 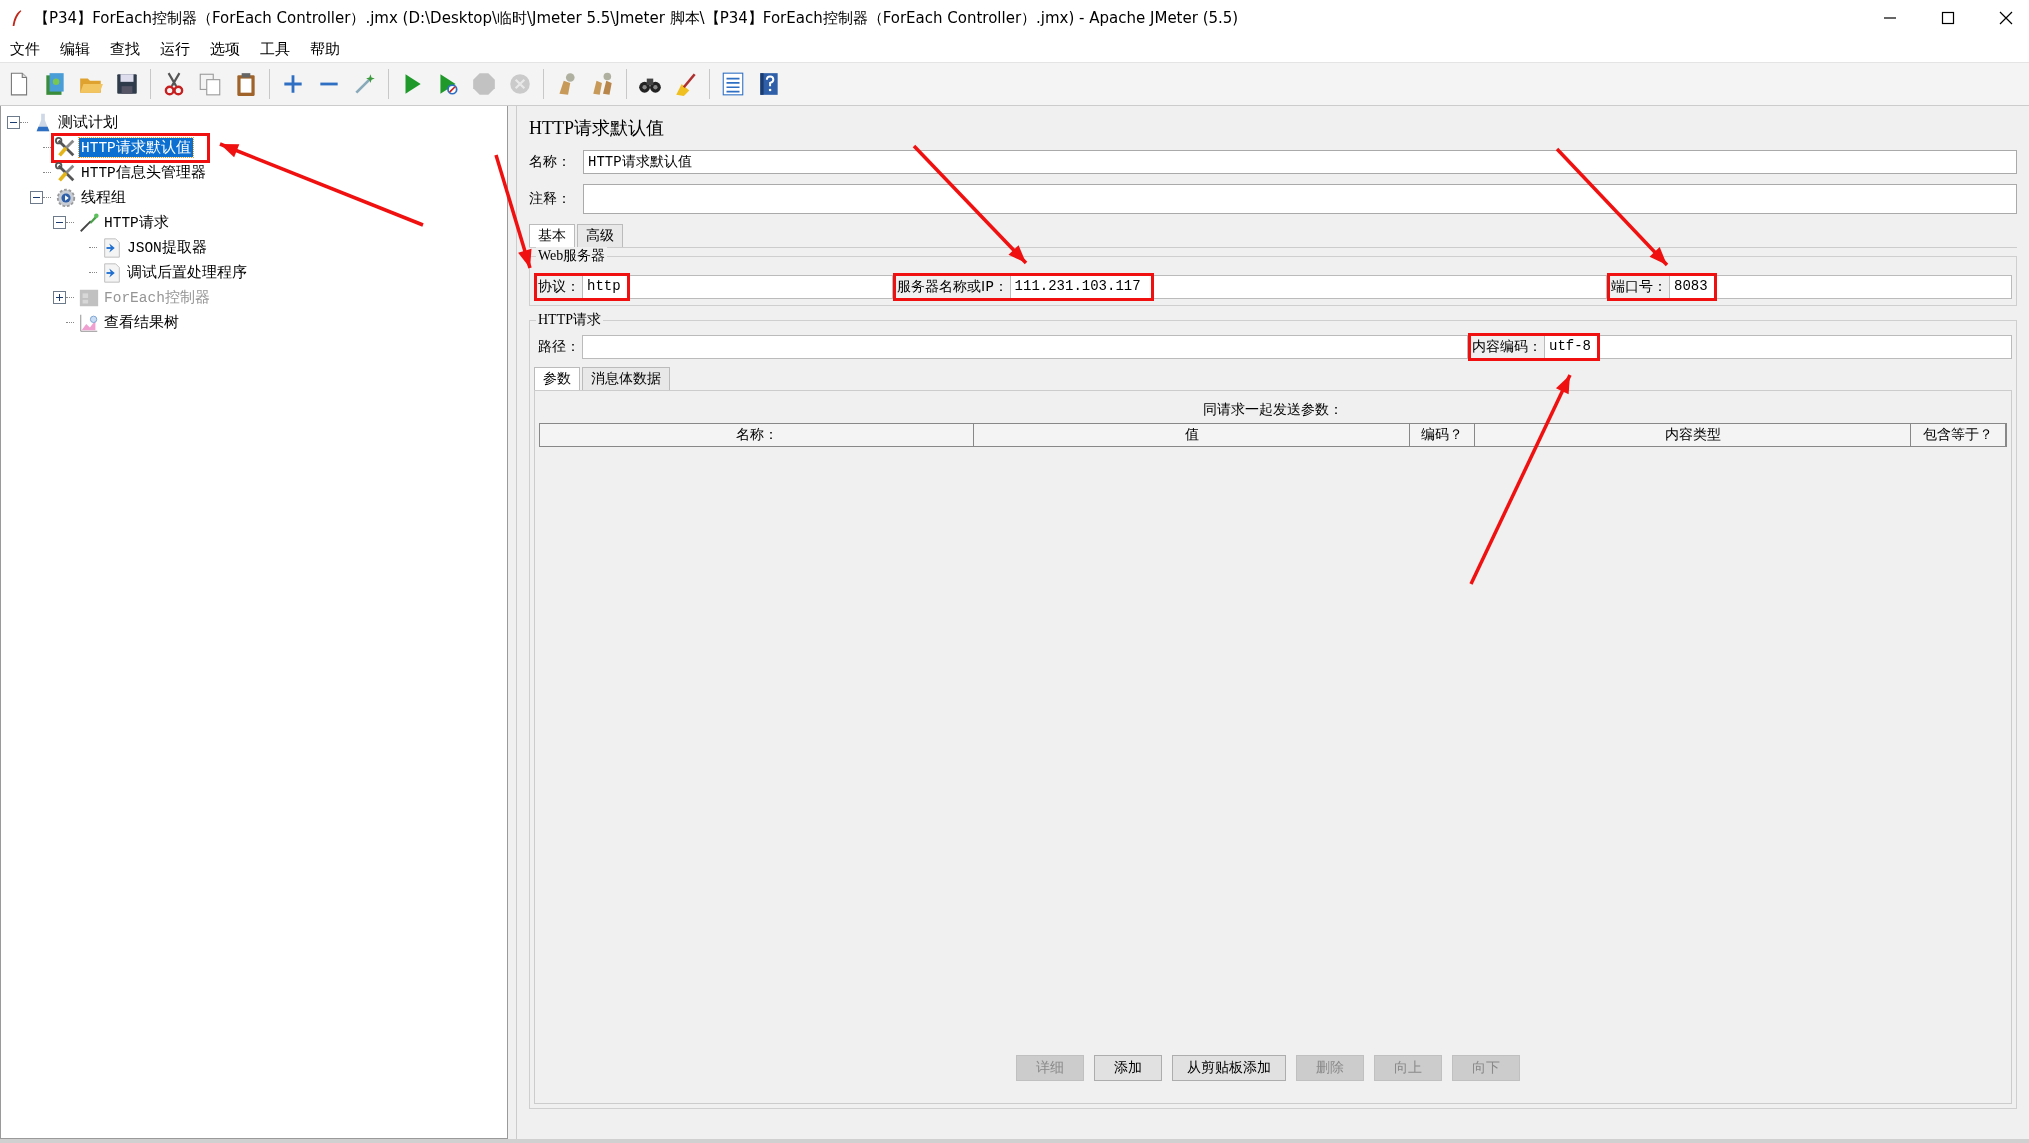 I want to click on column-header: 编码？, so click(x=1443, y=435).